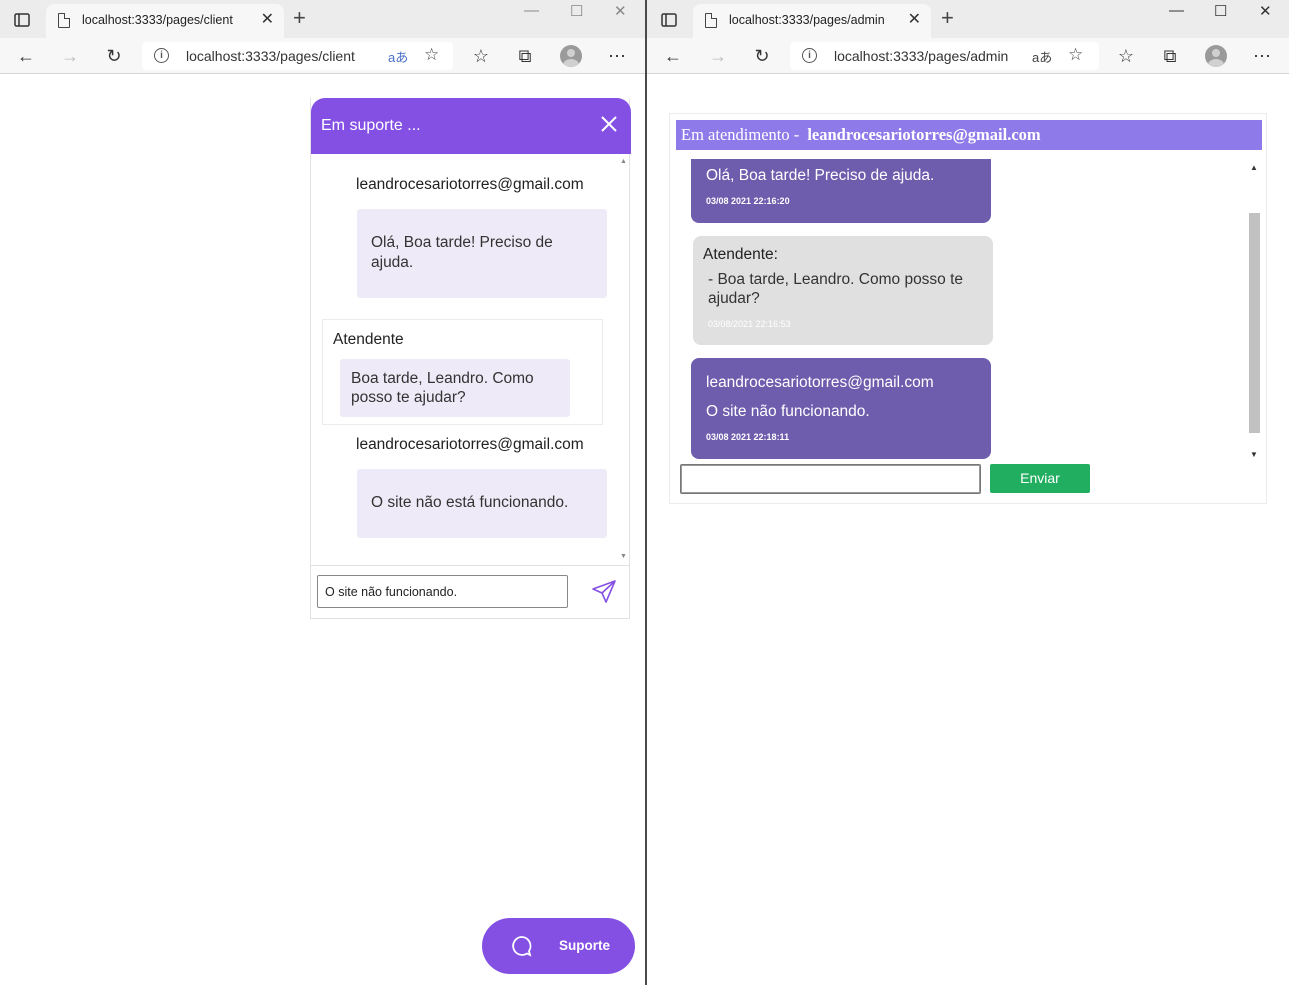 This screenshot has height=985, width=1289. Describe the element at coordinates (1040, 478) in the screenshot. I see `send-button: Enviar` at that location.